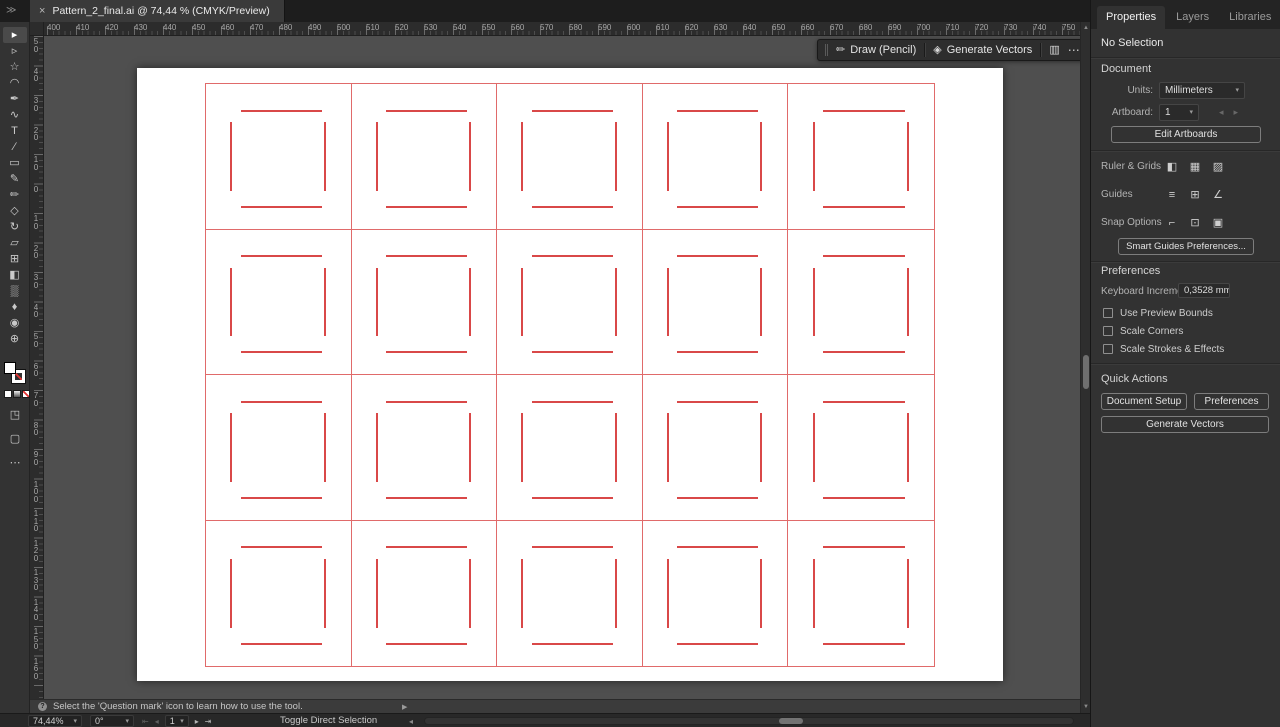 Image resolution: width=1280 pixels, height=727 pixels. Describe the element at coordinates (208, 721) in the screenshot. I see `last-artboard-icon: ⇥` at that location.